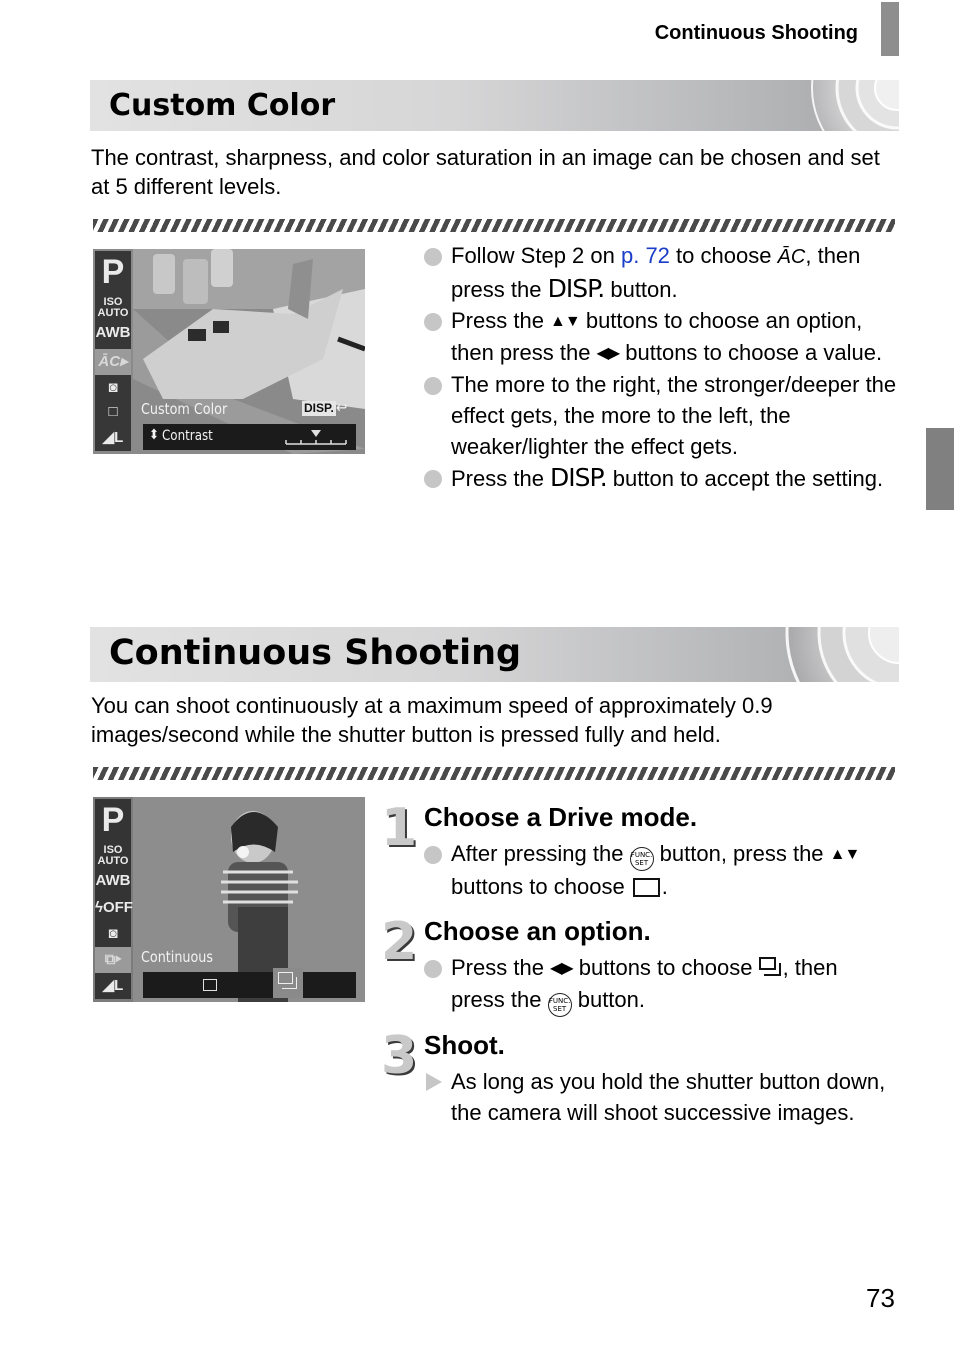 This screenshot has width=954, height=1345. I want to click on flash-off-icon: ϟOFF, so click(114, 907).